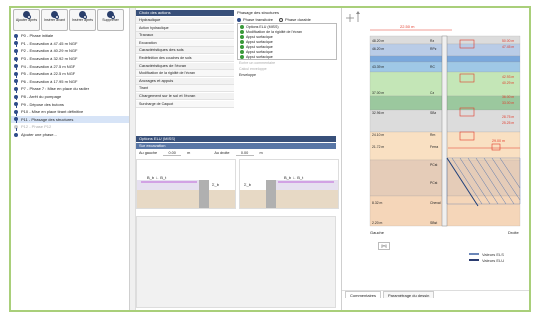 This screenshot has height=318, width=542. What do you see at coordinates (110, 20) in the screenshot?
I see `delete-button: Supprimer` at bounding box center [110, 20].